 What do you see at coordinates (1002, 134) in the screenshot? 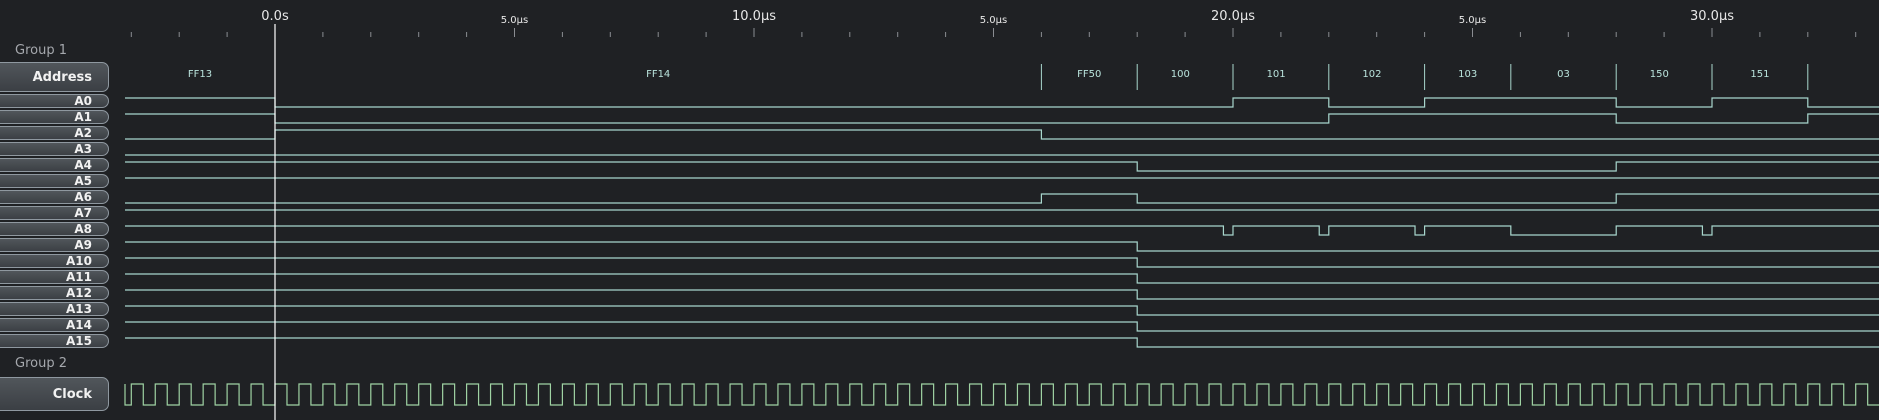
I see `waveform-a2` at bounding box center [1002, 134].